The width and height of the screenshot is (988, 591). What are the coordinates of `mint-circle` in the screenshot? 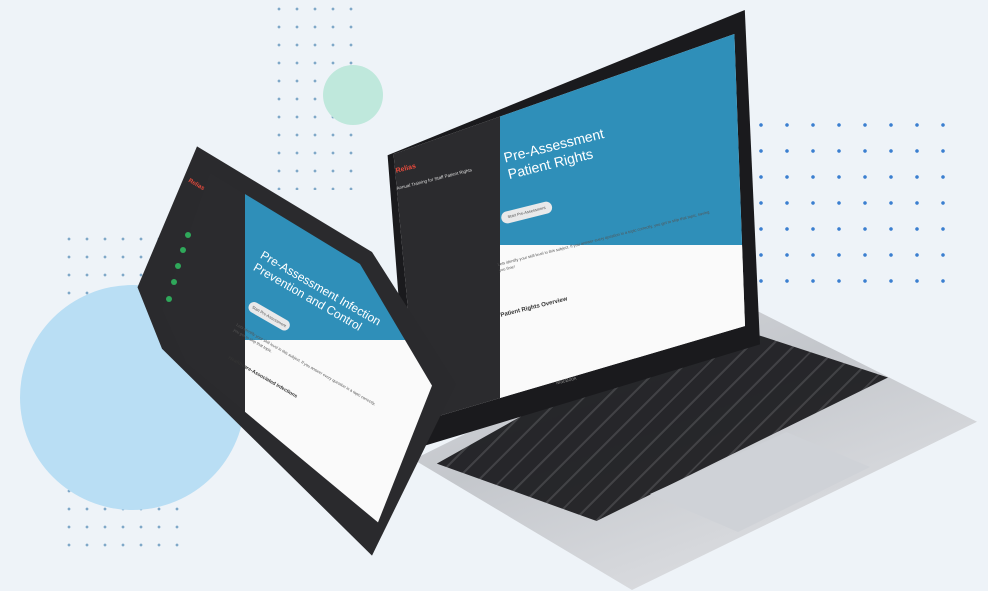 It's located at (353, 95).